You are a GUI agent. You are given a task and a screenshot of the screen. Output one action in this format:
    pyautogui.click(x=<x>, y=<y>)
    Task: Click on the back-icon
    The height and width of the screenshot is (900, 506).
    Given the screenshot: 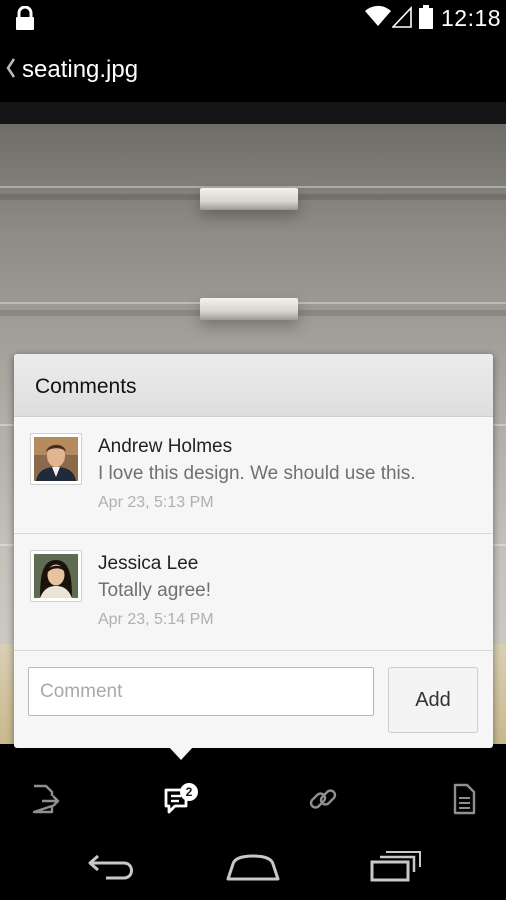 What is the action you would take?
    pyautogui.click(x=112, y=867)
    